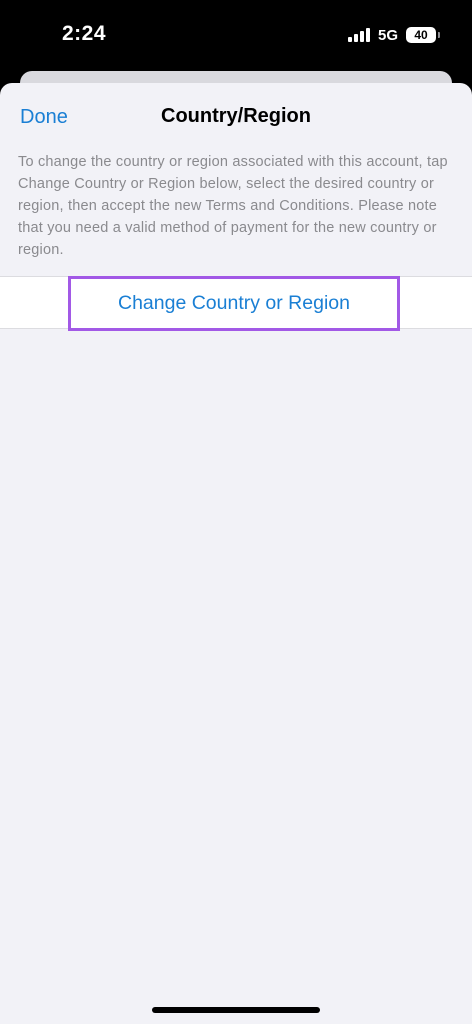  I want to click on change-country-button: Change Country or Region, so click(234, 303).